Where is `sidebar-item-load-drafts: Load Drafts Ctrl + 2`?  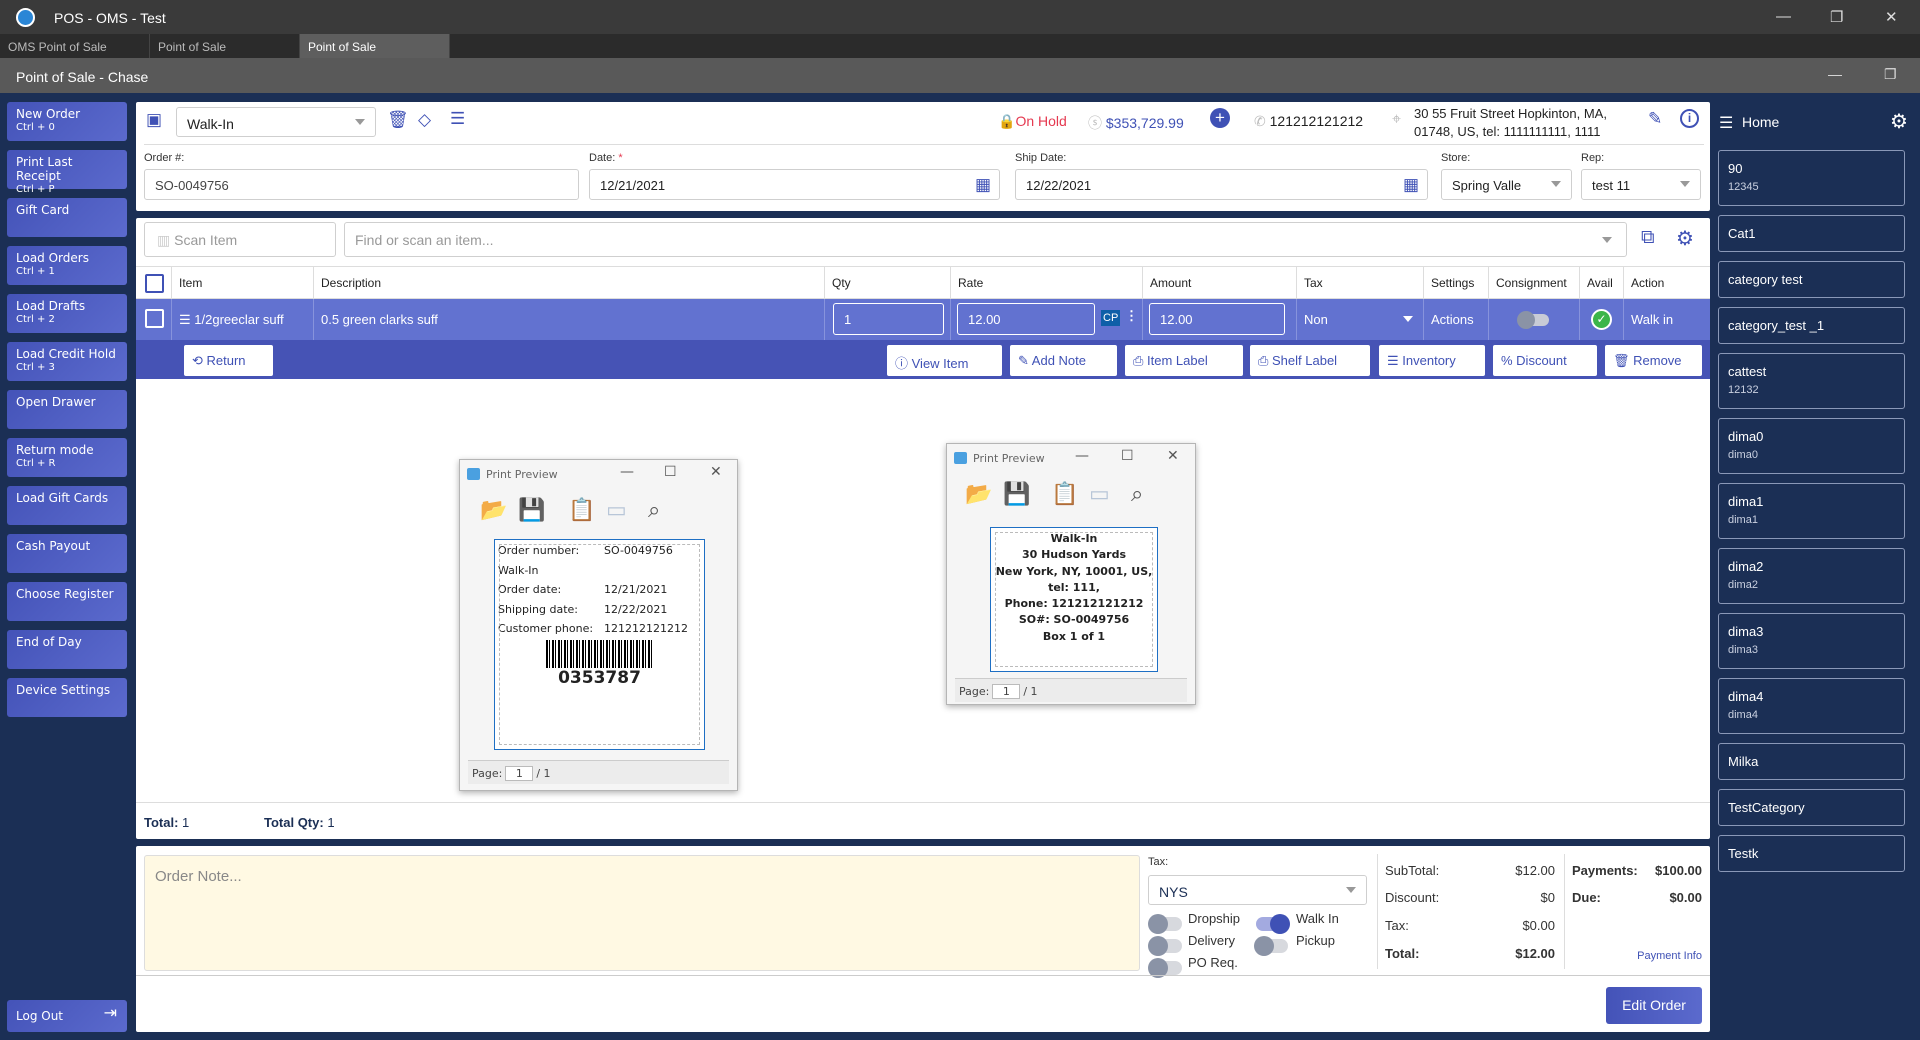 sidebar-item-load-drafts: Load Drafts Ctrl + 2 is located at coordinates (67, 313).